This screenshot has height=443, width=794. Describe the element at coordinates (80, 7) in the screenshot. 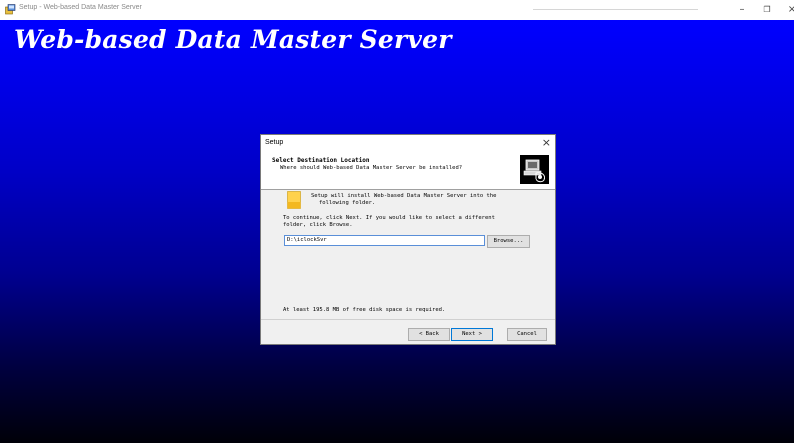

I see `window-title: Setup - Web-based Data Master Server` at that location.